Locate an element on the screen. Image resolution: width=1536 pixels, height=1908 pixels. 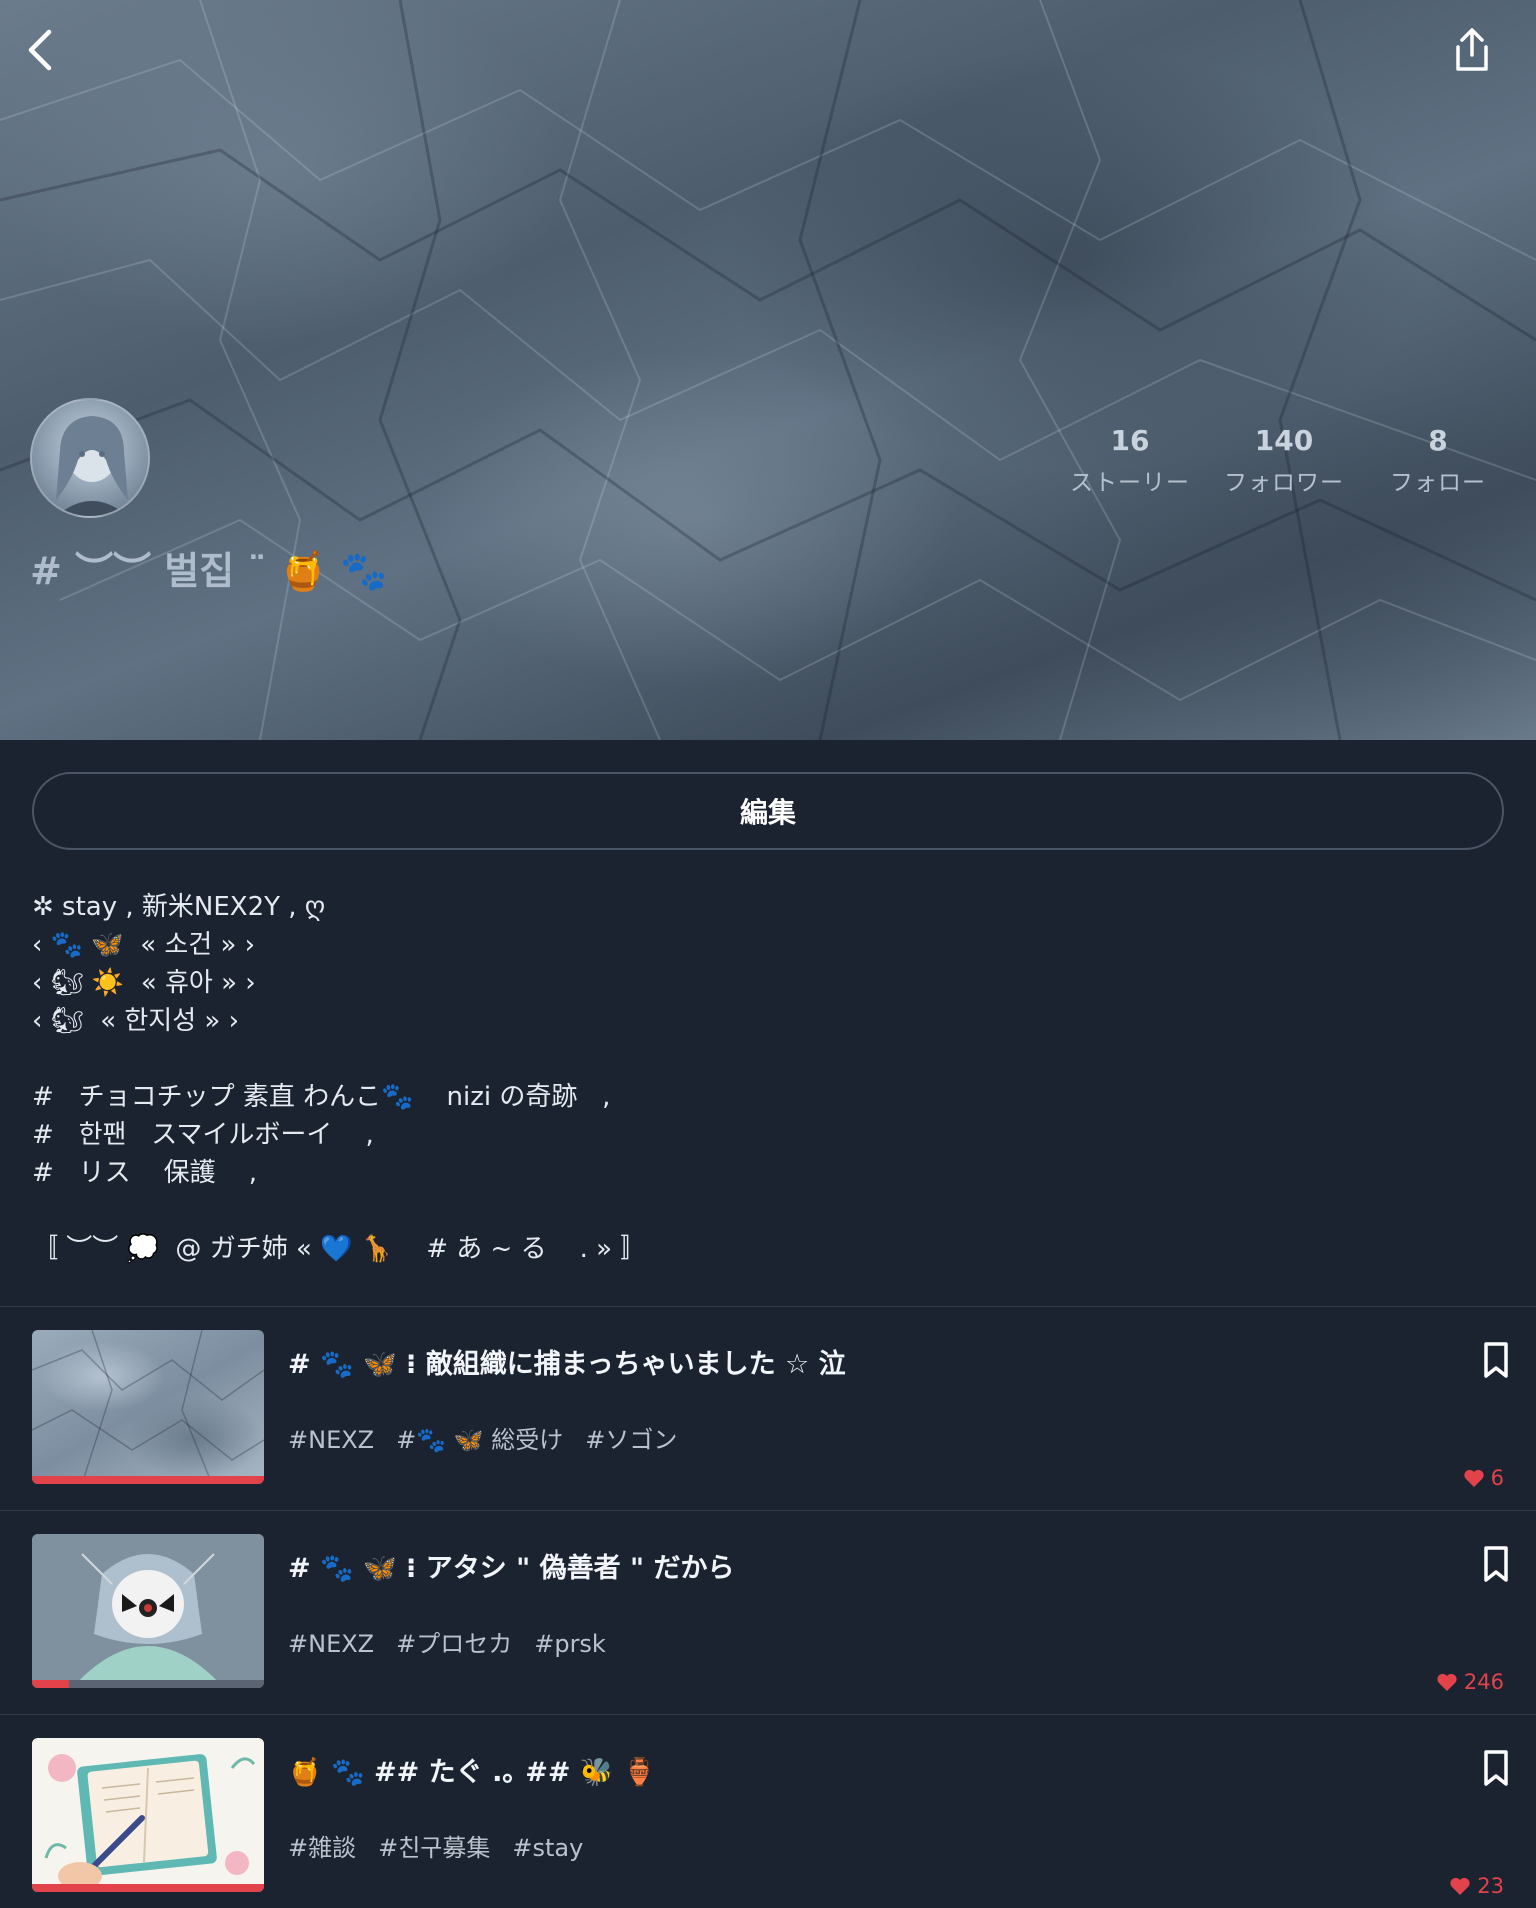
notebook-illustration-thumb is located at coordinates (148, 1815).